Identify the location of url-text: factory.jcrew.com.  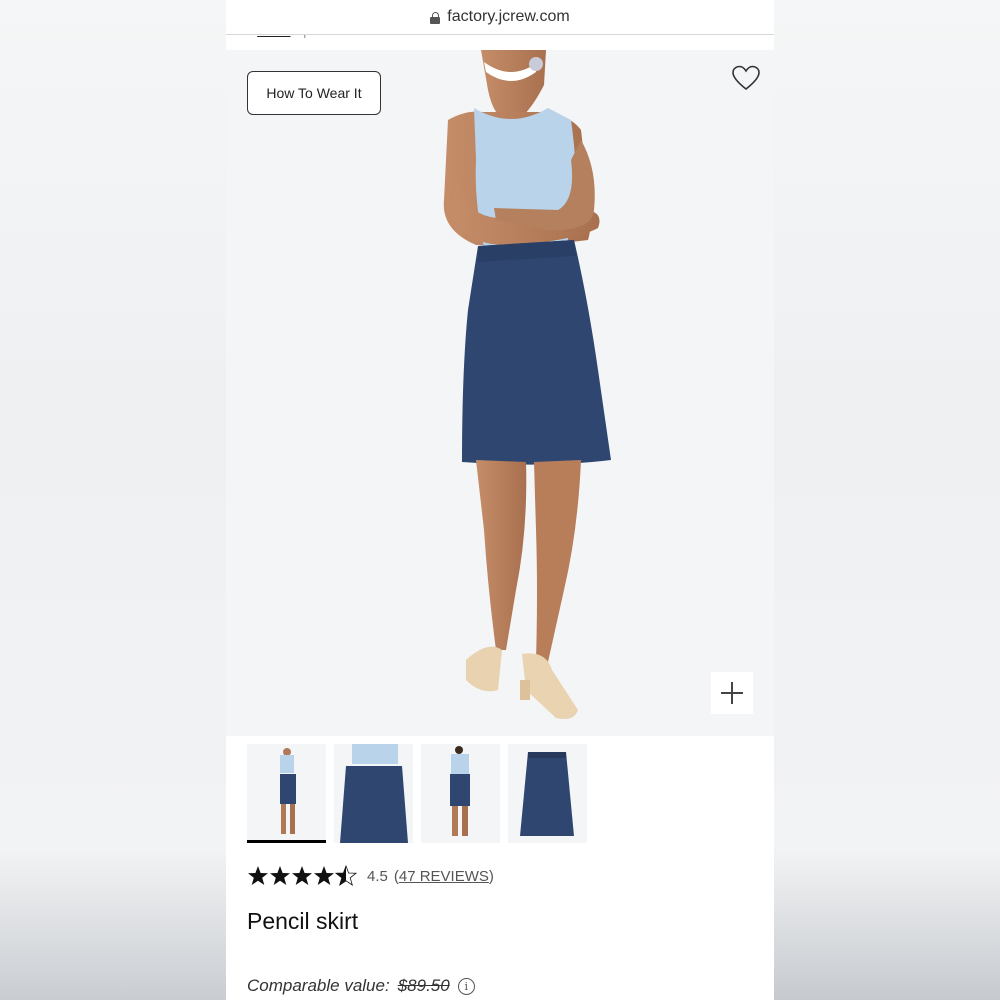
(508, 17).